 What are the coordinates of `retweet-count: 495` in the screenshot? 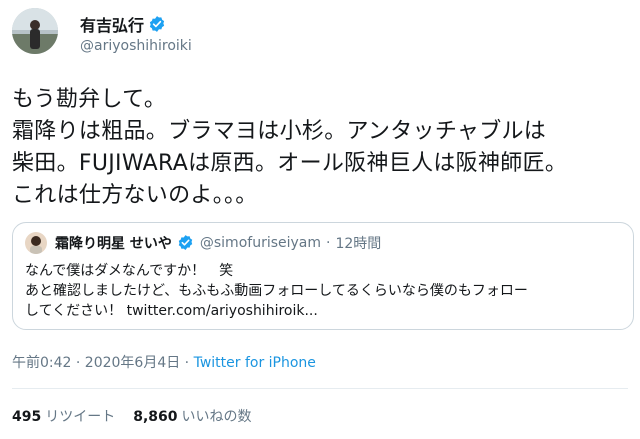 It's located at (27, 417).